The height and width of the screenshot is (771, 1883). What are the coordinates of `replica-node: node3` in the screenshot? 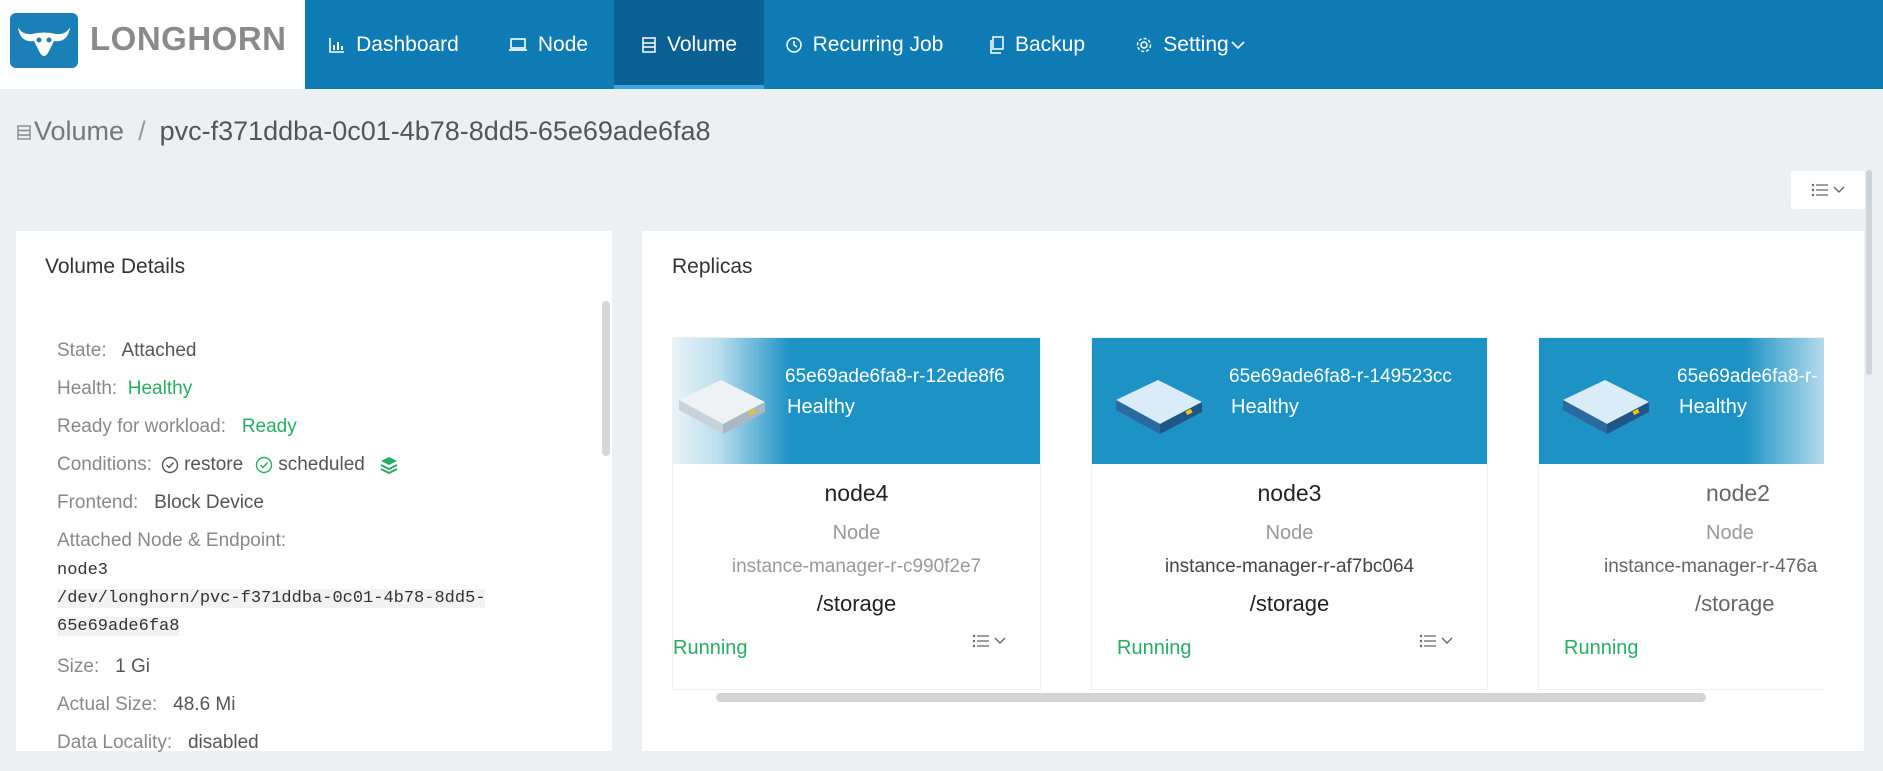 It's located at (1289, 493).